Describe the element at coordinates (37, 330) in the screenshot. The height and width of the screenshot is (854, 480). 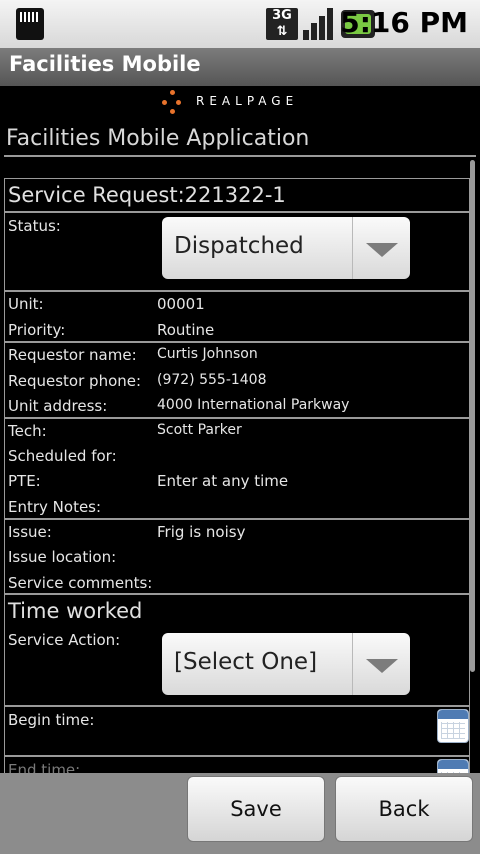
I see `priority-label: Priority:` at that location.